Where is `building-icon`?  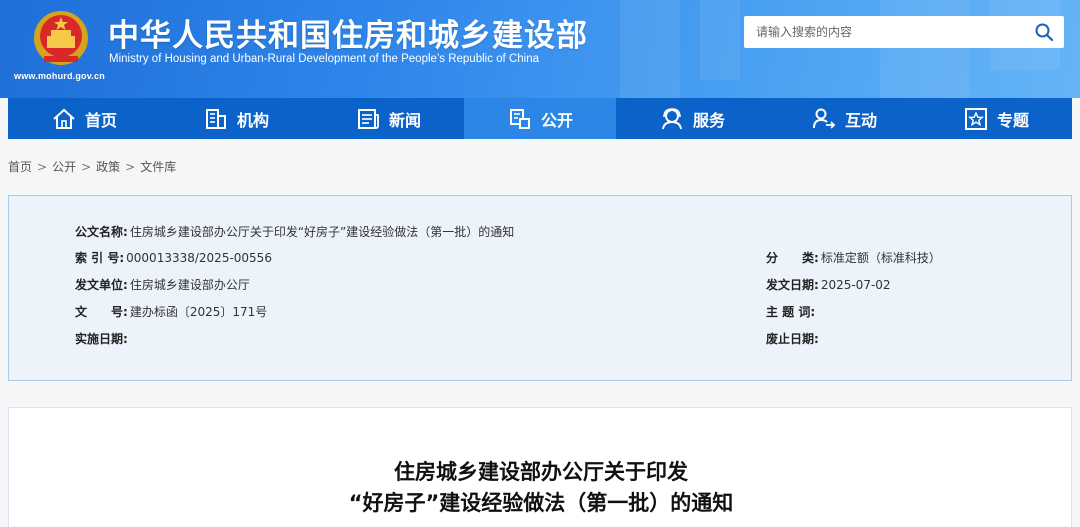
building-icon is located at coordinates (215, 118).